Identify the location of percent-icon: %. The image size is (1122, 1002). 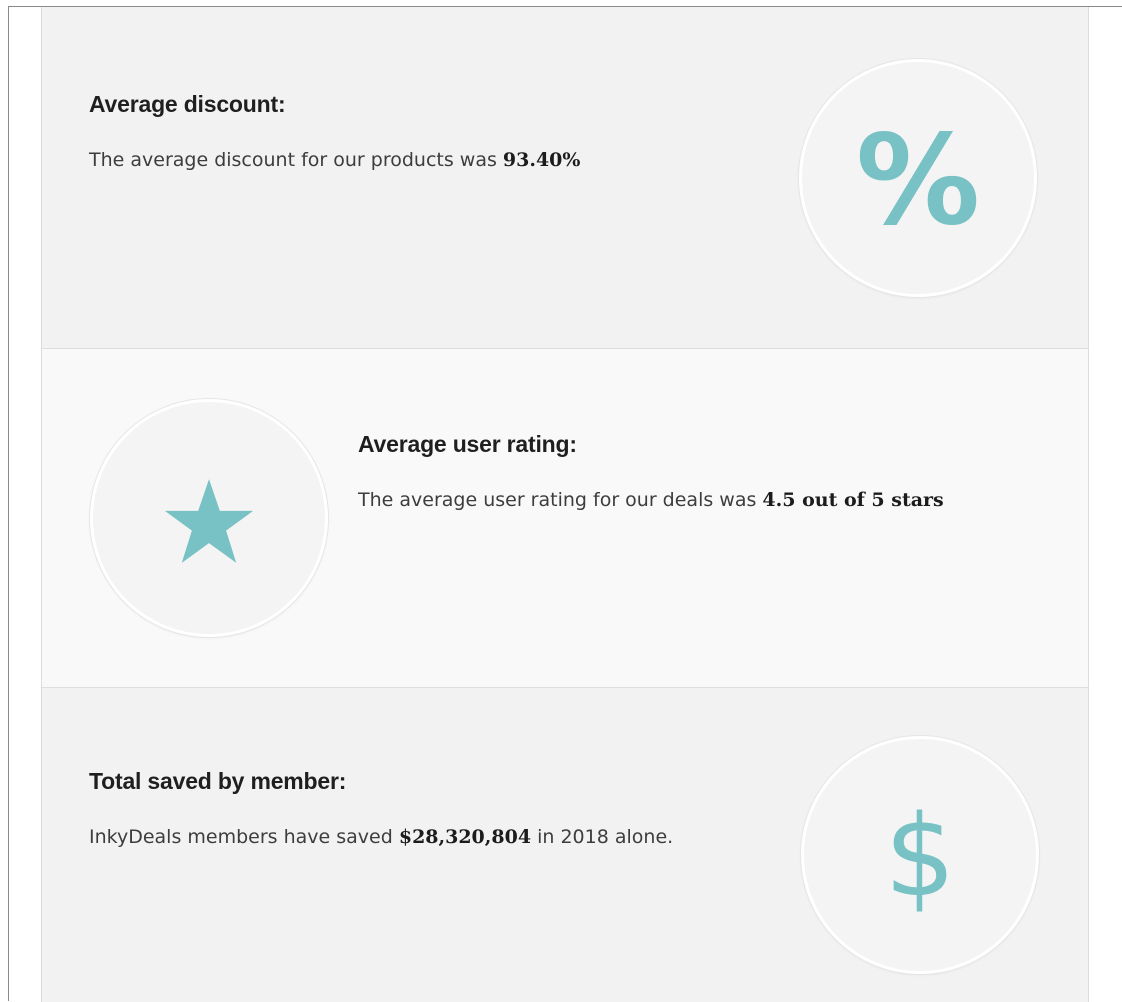
(918, 181).